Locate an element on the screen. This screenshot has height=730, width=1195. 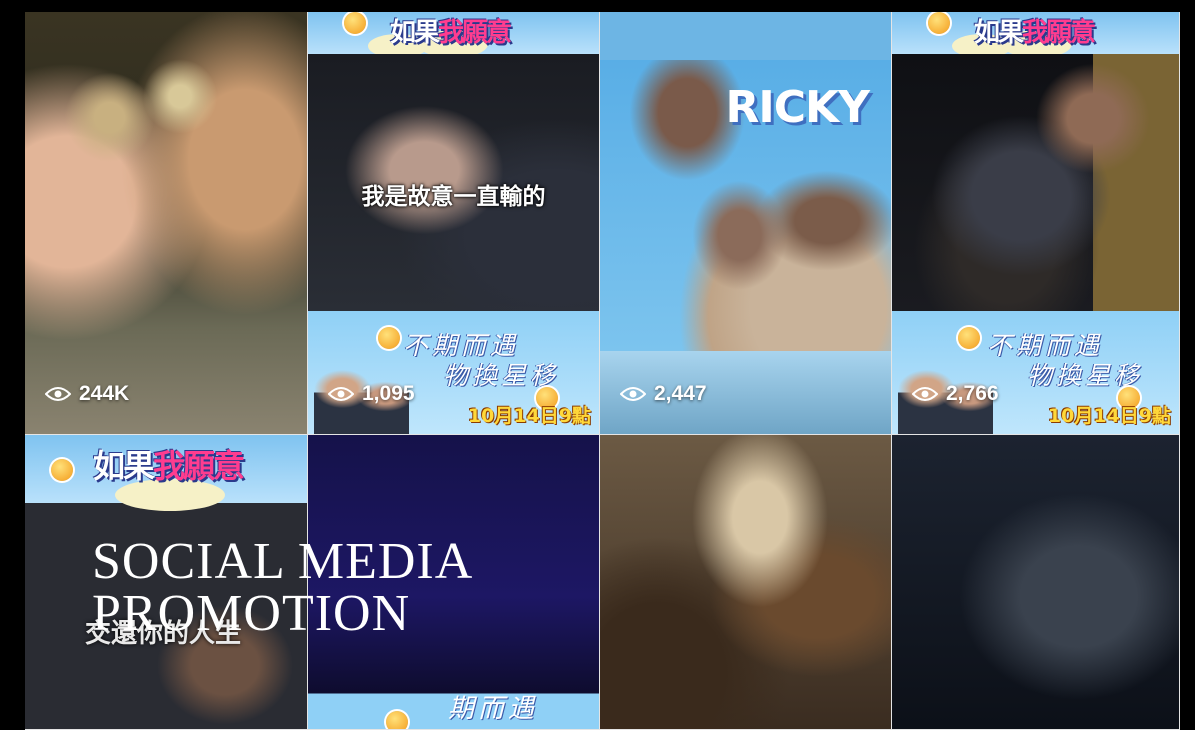
page-title: SOCIAL MEDIA PROMOTION is located at coordinates (283, 587).